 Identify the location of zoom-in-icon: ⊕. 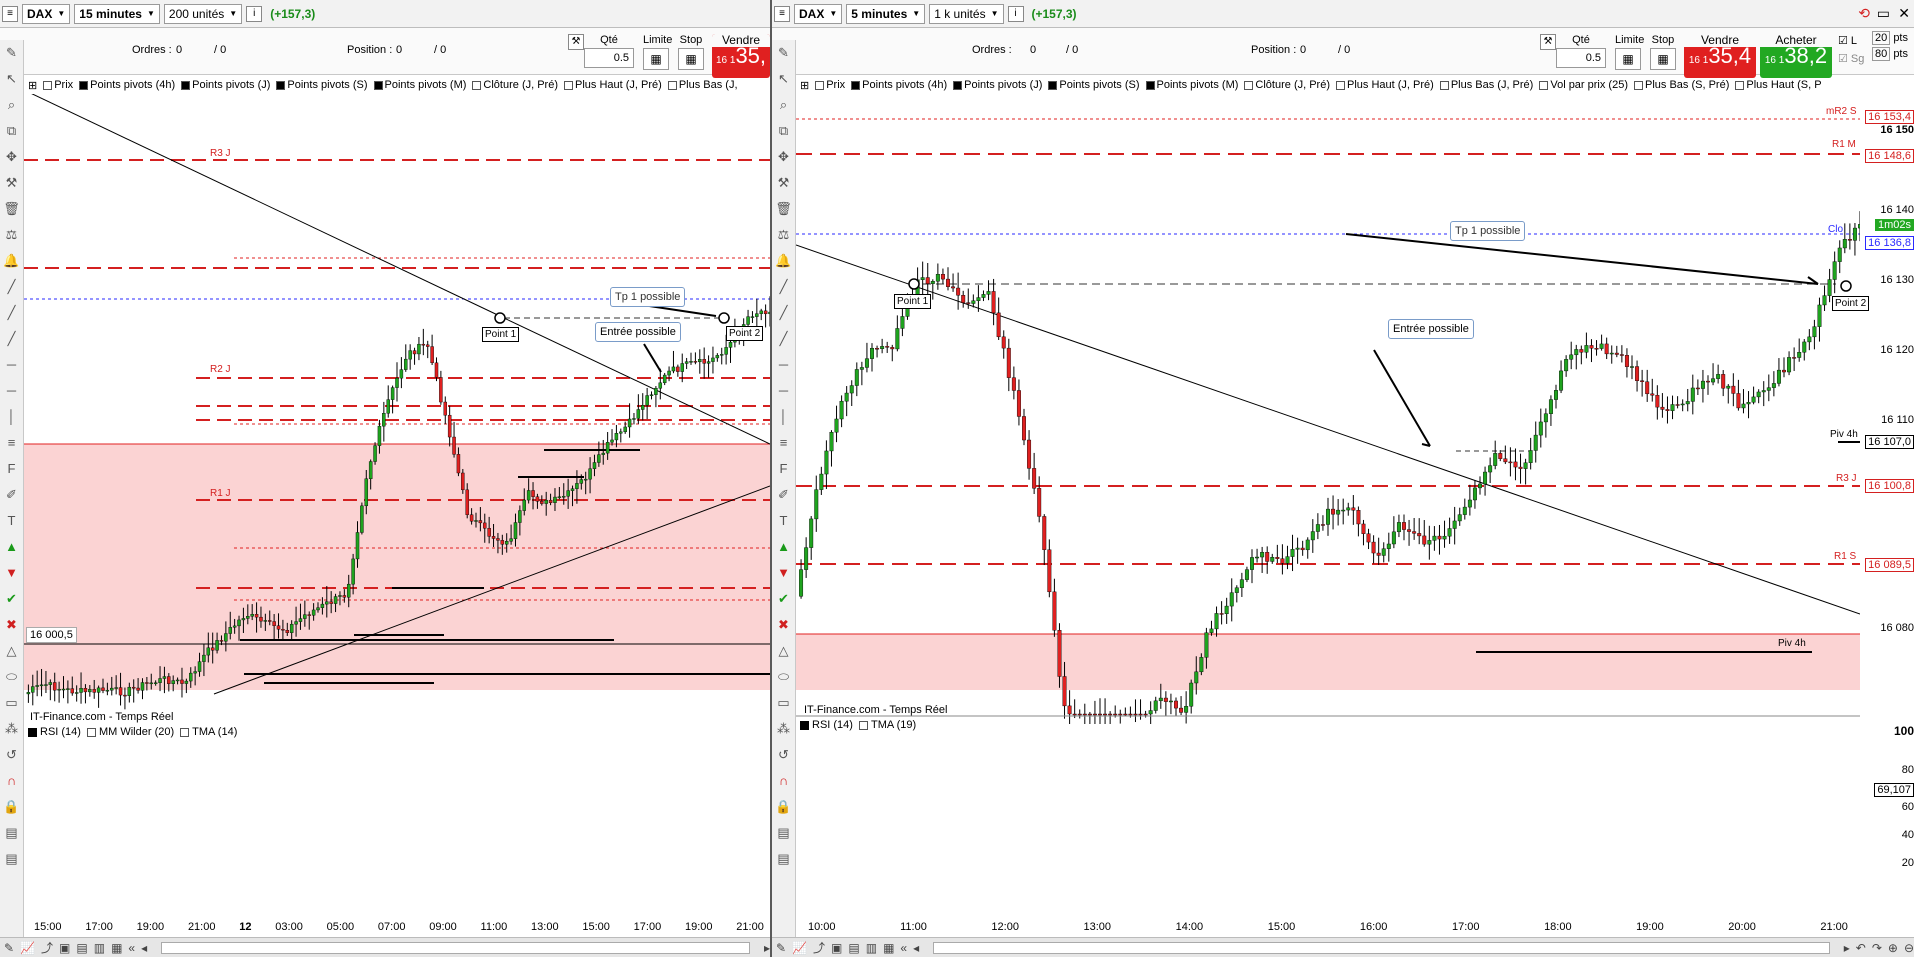
(1893, 948).